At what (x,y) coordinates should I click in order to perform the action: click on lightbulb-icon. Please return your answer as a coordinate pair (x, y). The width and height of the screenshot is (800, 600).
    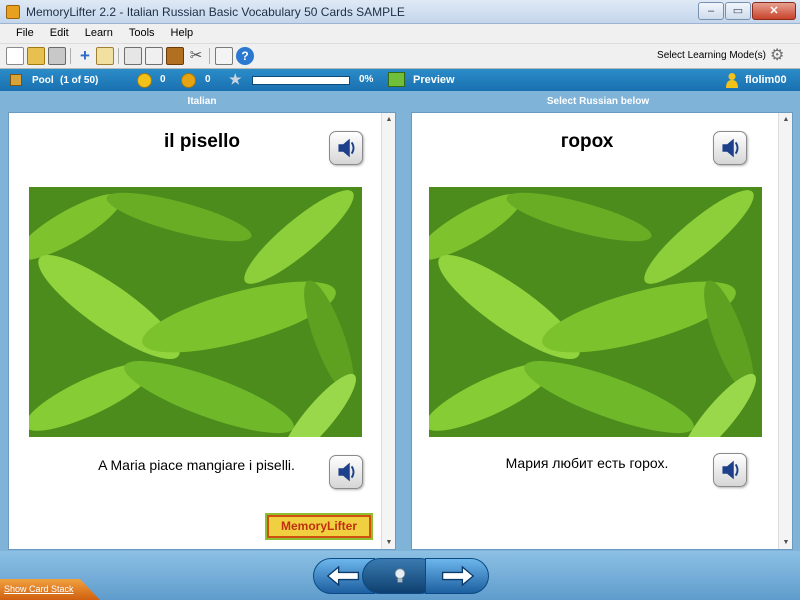
    Looking at the image, I should click on (400, 575).